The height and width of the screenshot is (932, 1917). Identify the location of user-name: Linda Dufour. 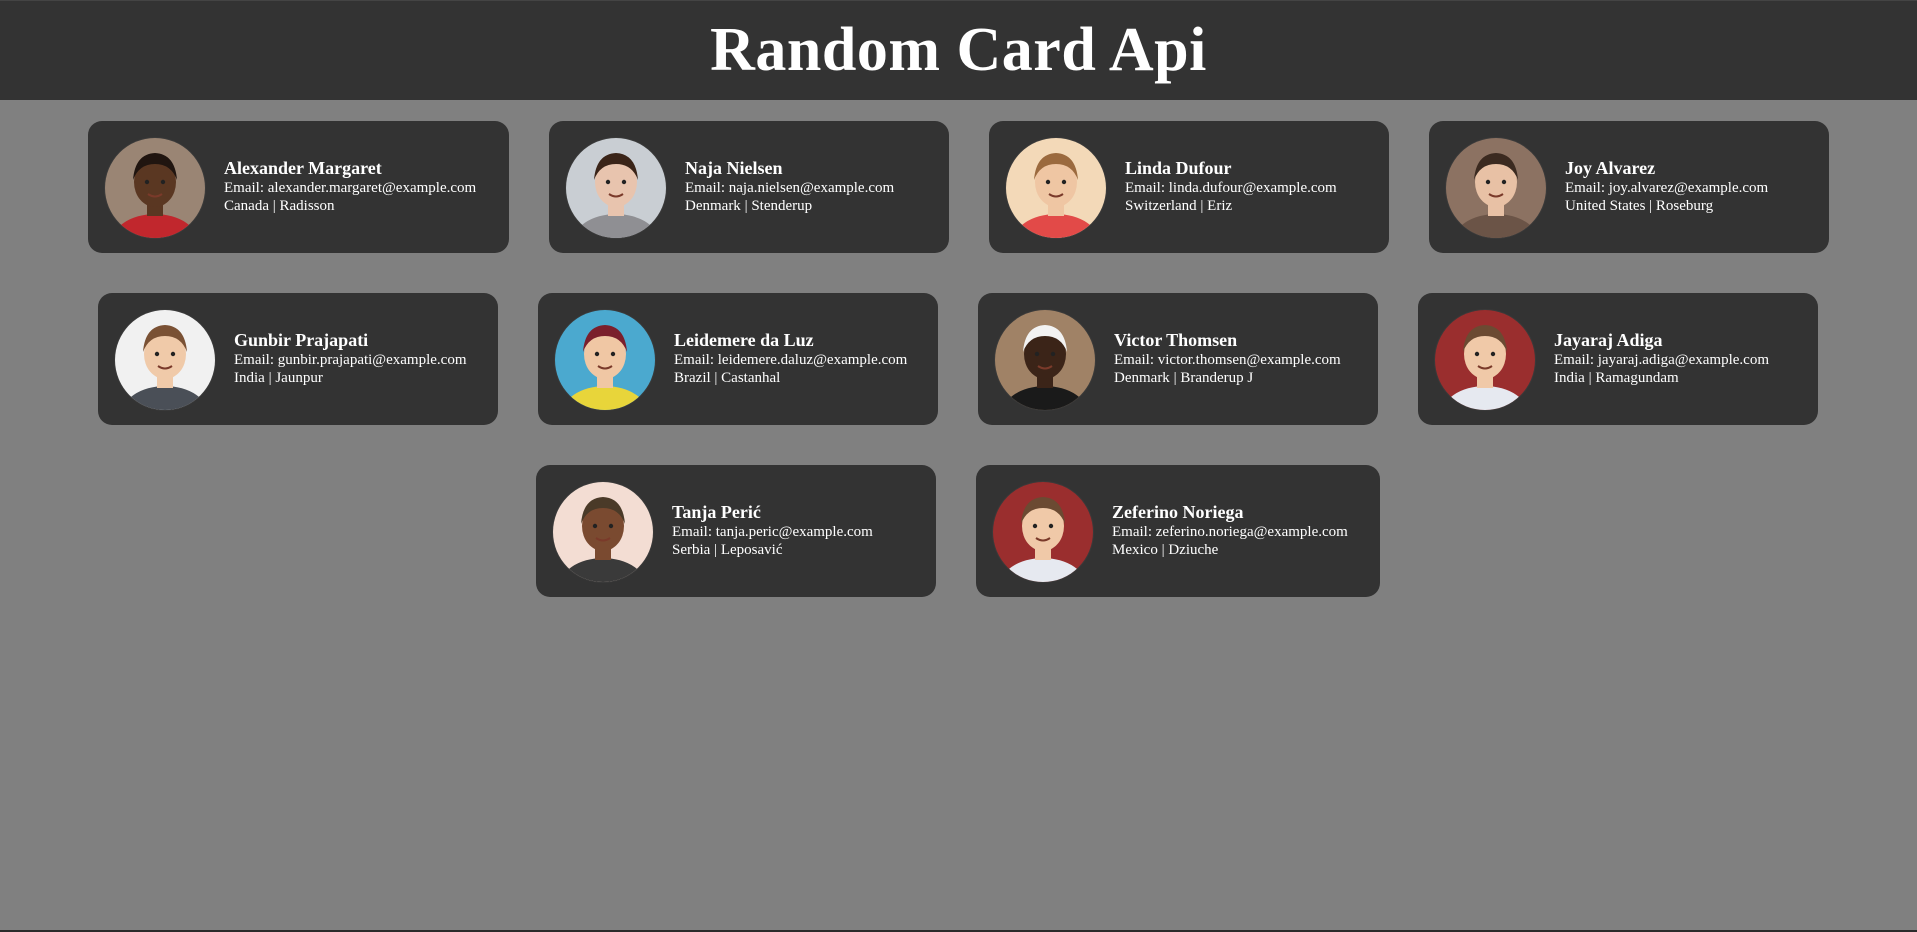
(1178, 168).